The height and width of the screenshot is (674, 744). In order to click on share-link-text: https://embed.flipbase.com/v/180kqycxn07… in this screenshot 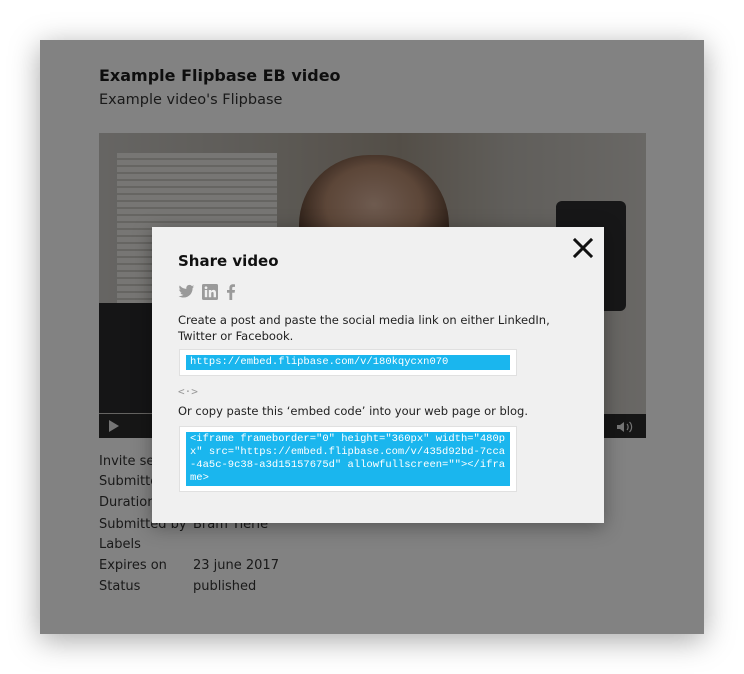, I will do `click(348, 362)`.